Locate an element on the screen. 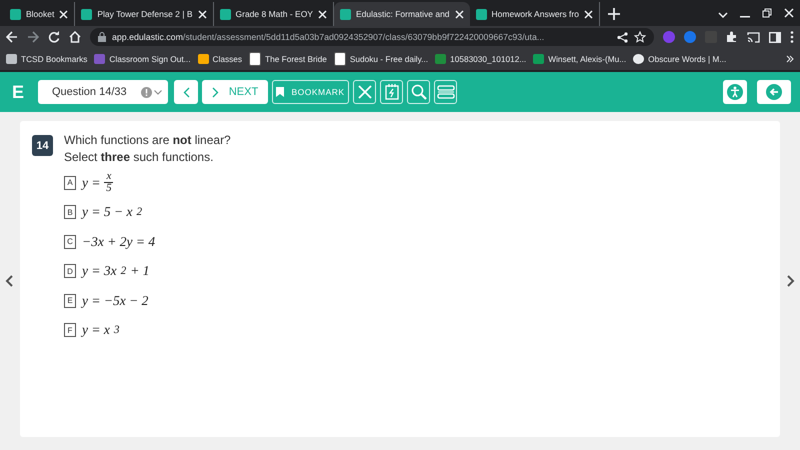 Image resolution: width=800 pixels, height=450 pixels. more-bookmarks-icon is located at coordinates (790, 59).